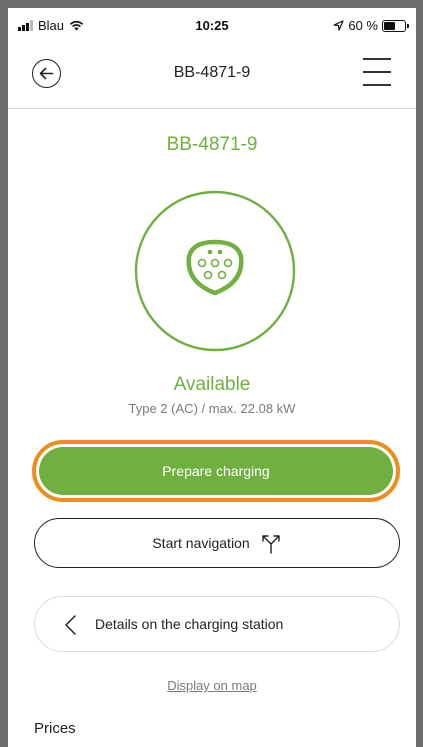 This screenshot has height=747, width=423. Describe the element at coordinates (395, 25) in the screenshot. I see `battery-icon` at that location.